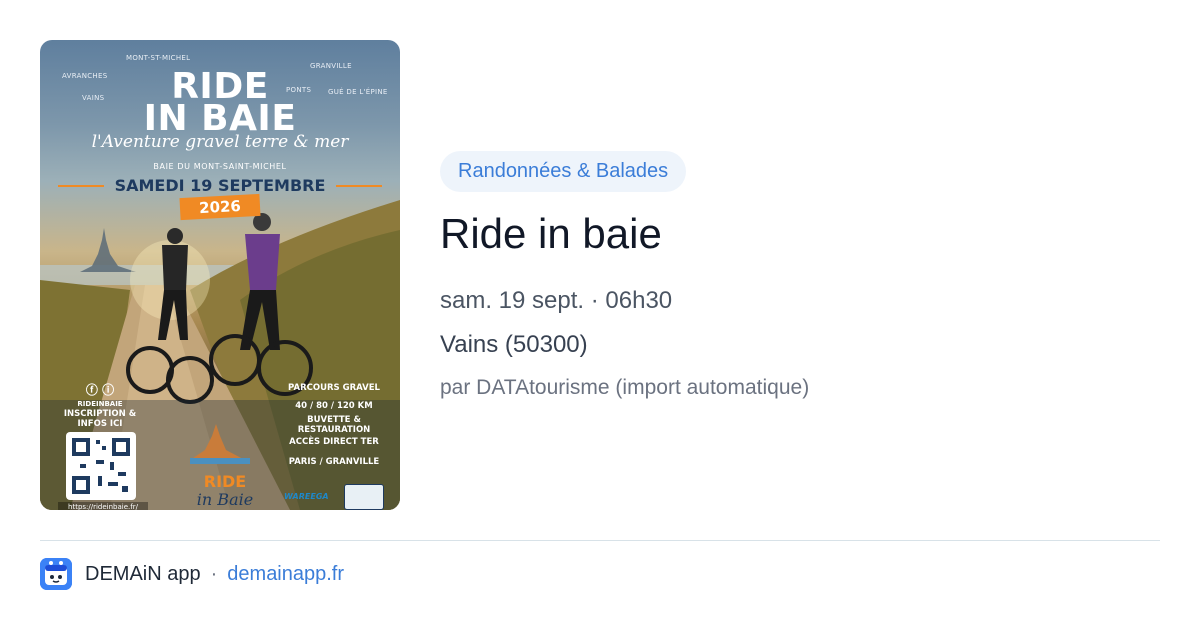  I want to click on divider, so click(600, 540).